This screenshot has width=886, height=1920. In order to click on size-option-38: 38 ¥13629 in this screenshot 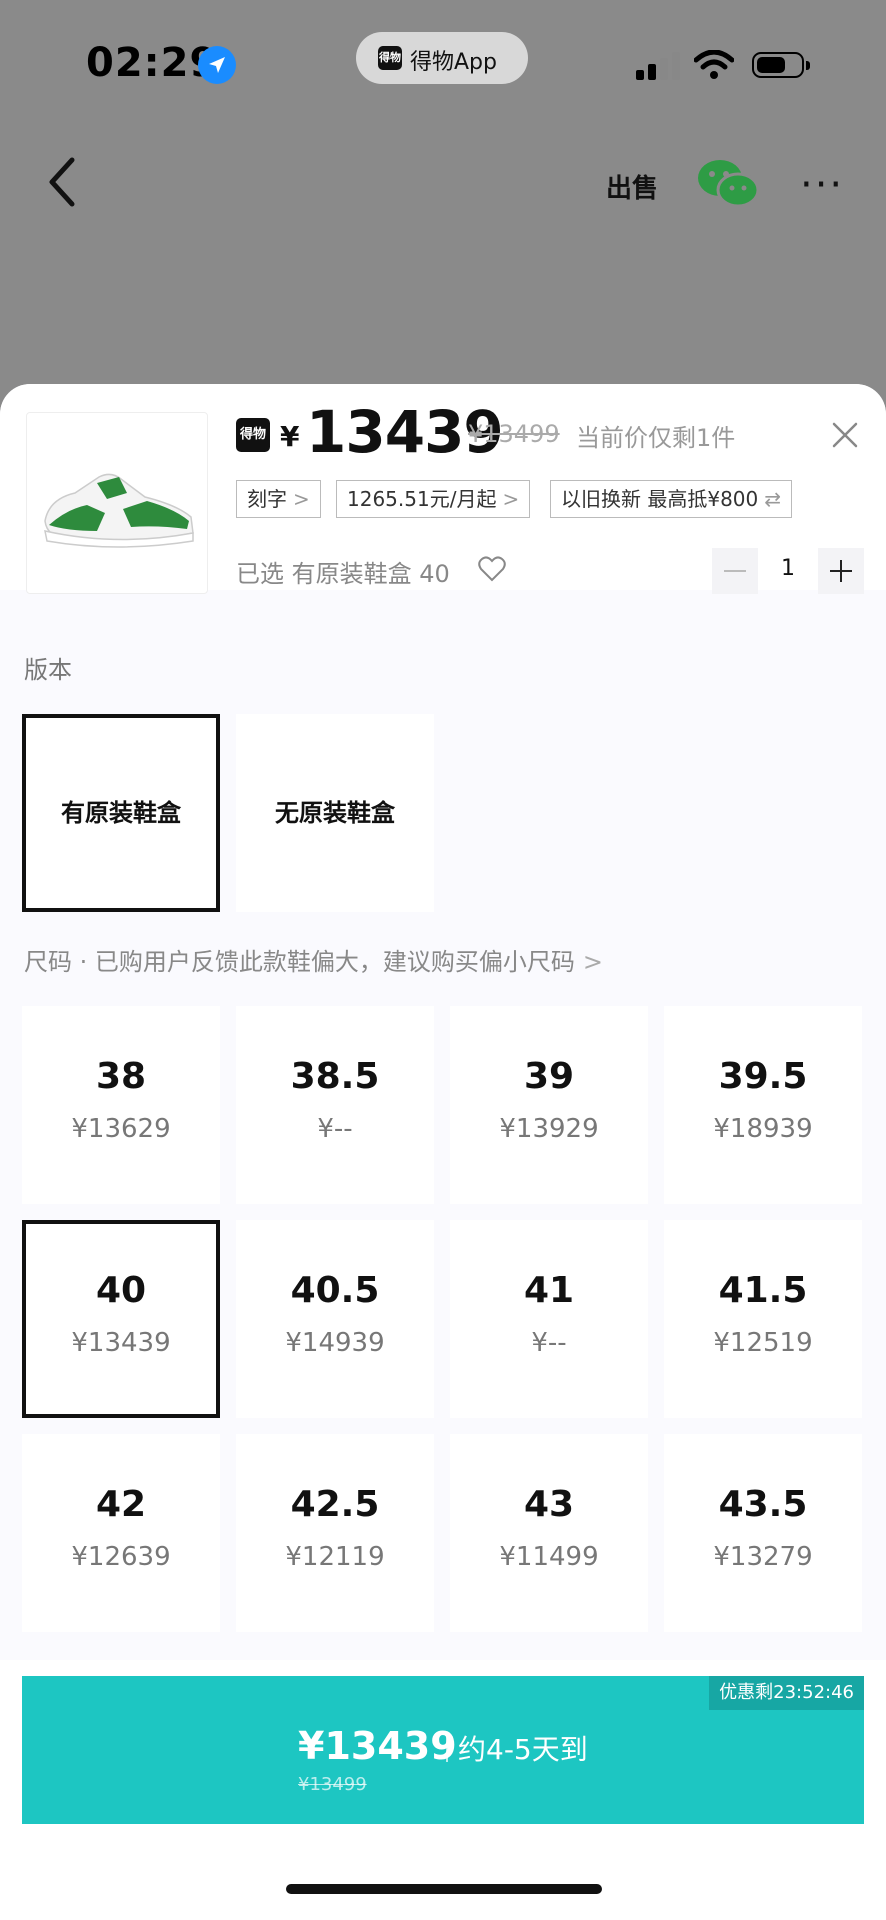, I will do `click(121, 1105)`.